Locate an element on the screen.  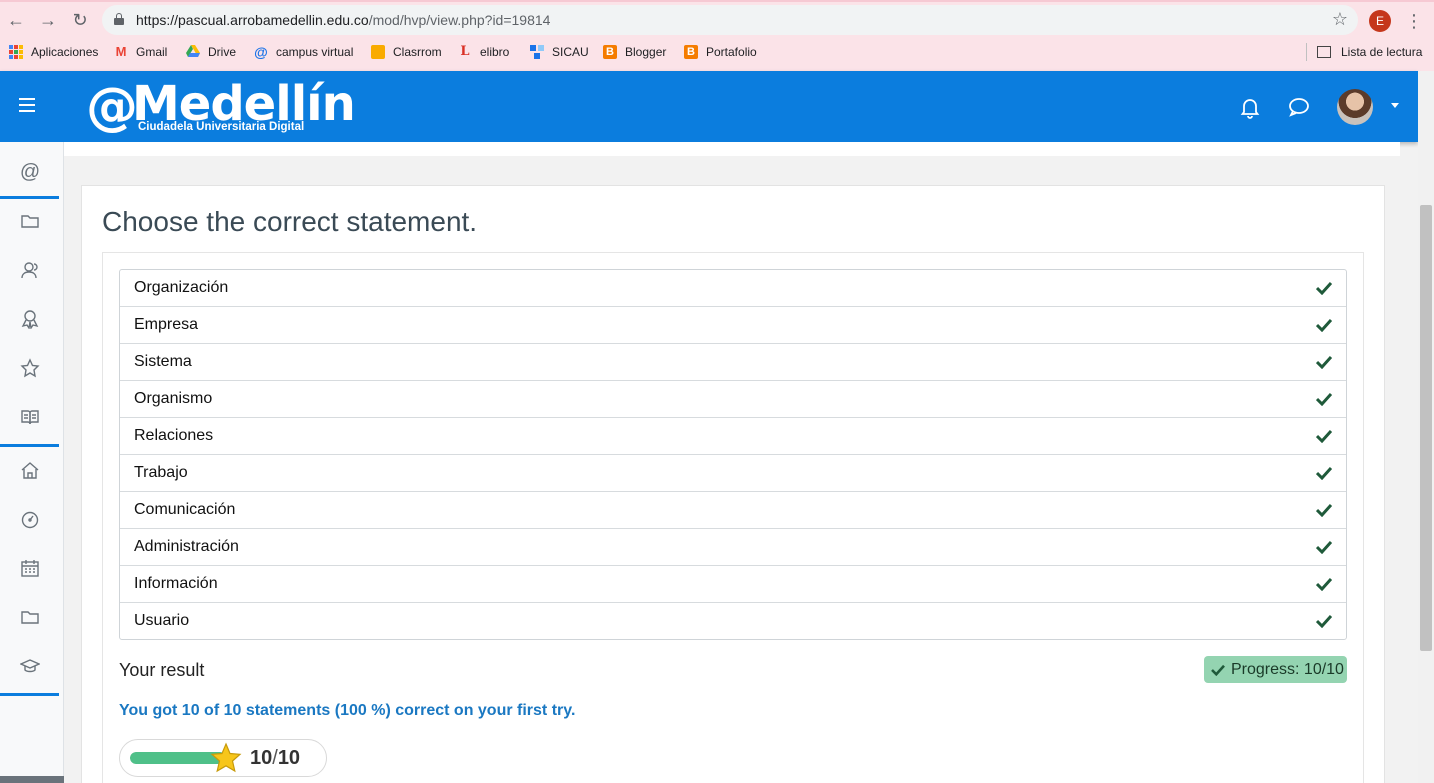
bookmark-portafolio: B Portafolio is located at coordinates (720, 52).